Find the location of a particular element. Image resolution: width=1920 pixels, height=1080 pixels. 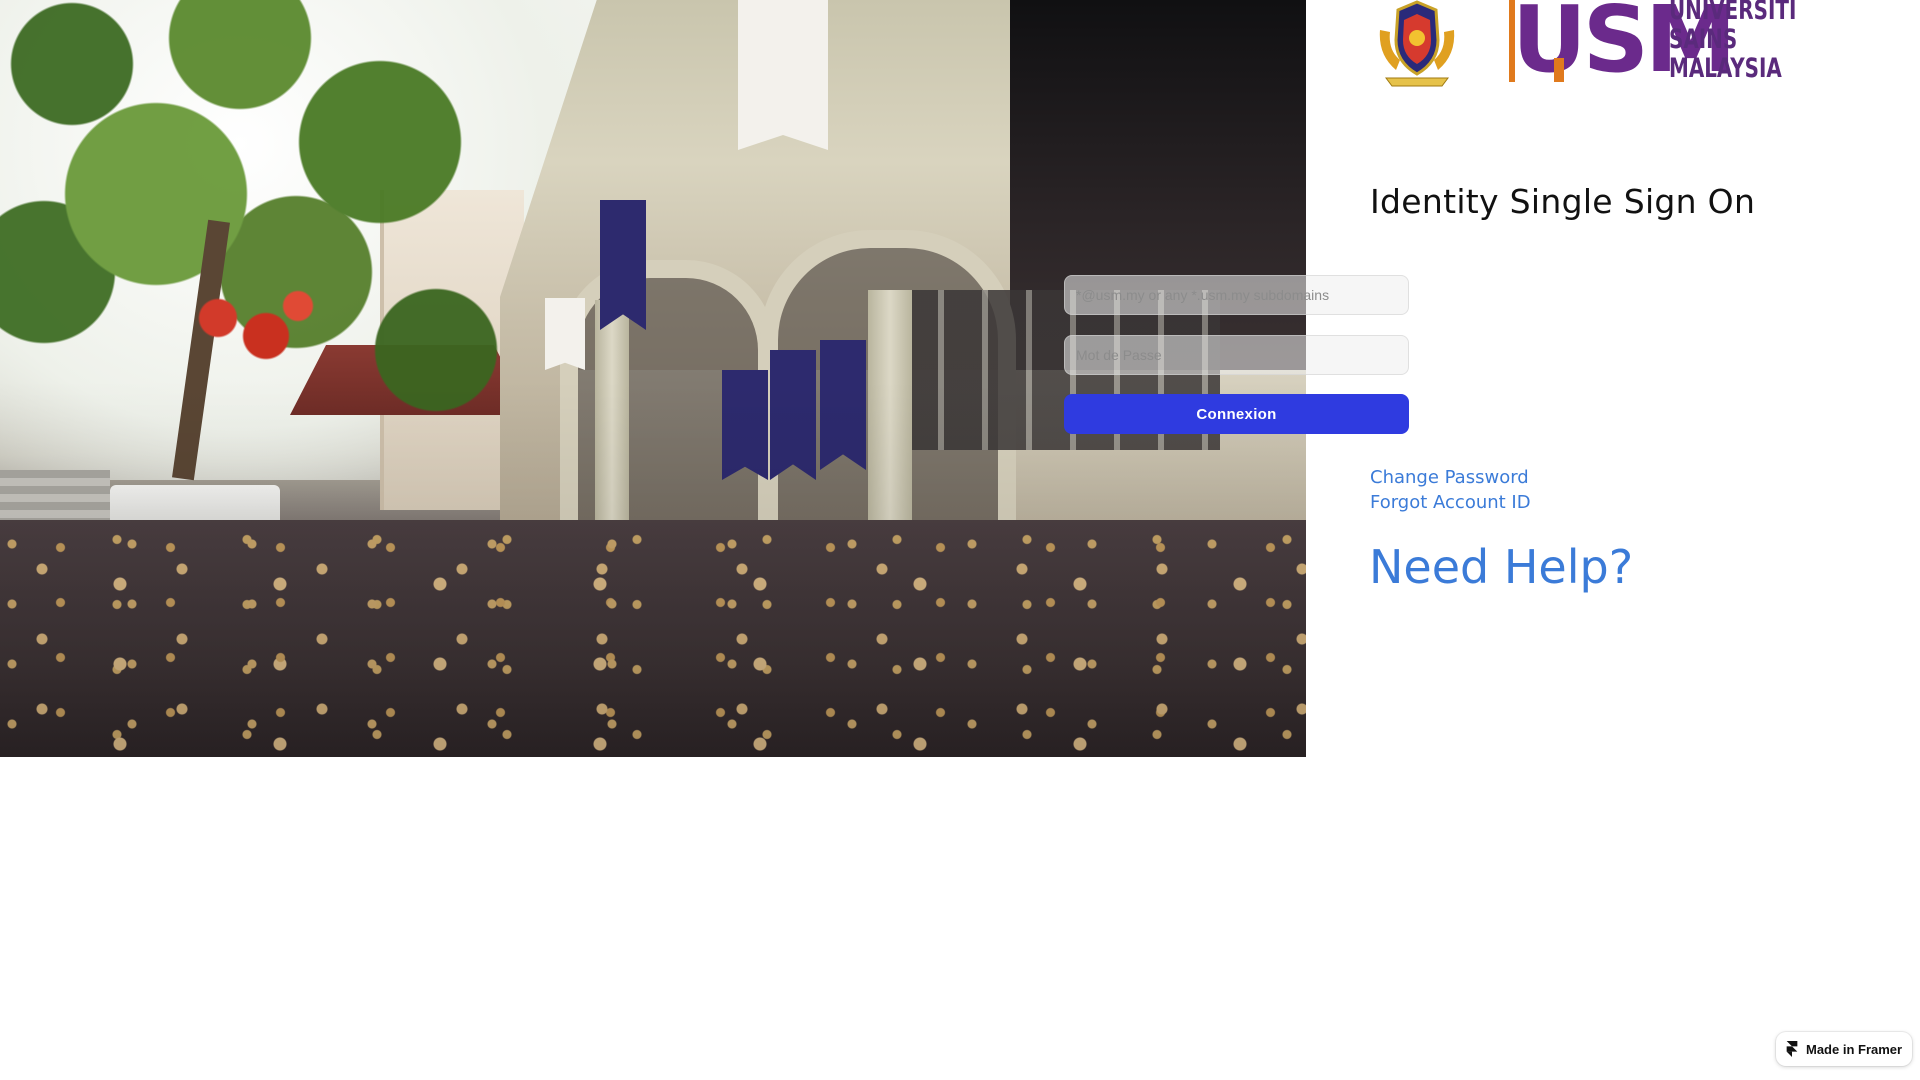

account-links: Change Password Forgot Account ID is located at coordinates (1450, 490).